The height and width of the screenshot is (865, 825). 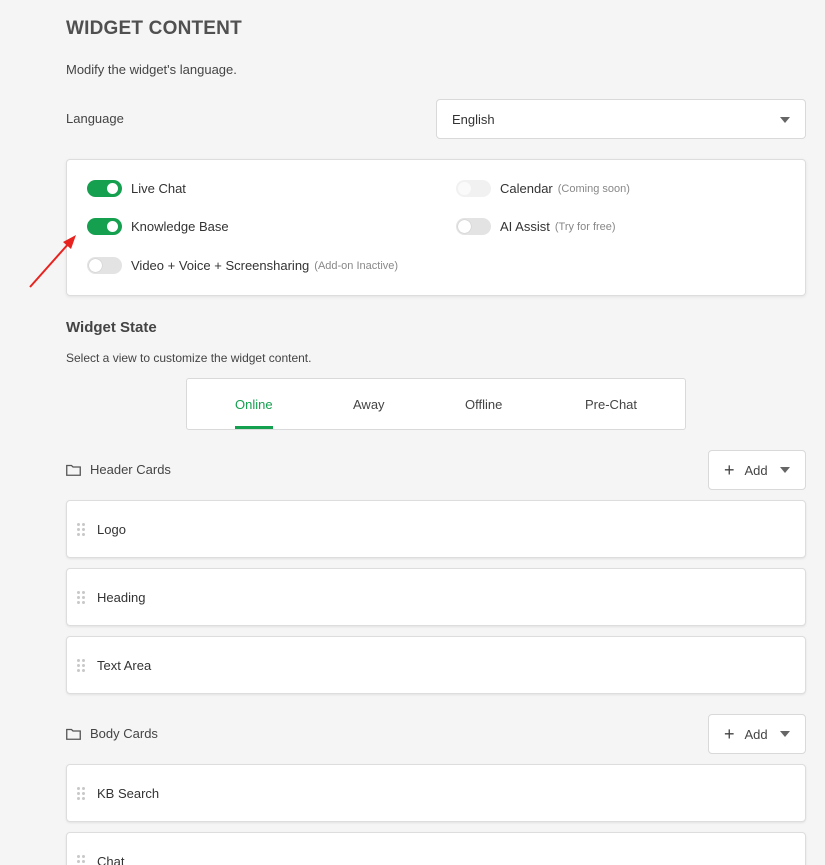 I want to click on header-card-text-area: Text Area, so click(x=436, y=665).